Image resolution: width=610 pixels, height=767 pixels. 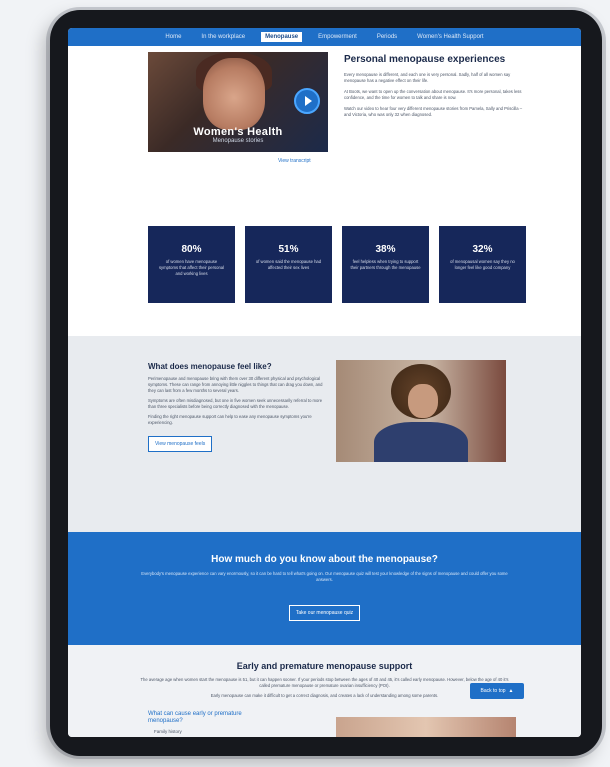 I want to click on video-thumbnail-face, so click(x=234, y=94).